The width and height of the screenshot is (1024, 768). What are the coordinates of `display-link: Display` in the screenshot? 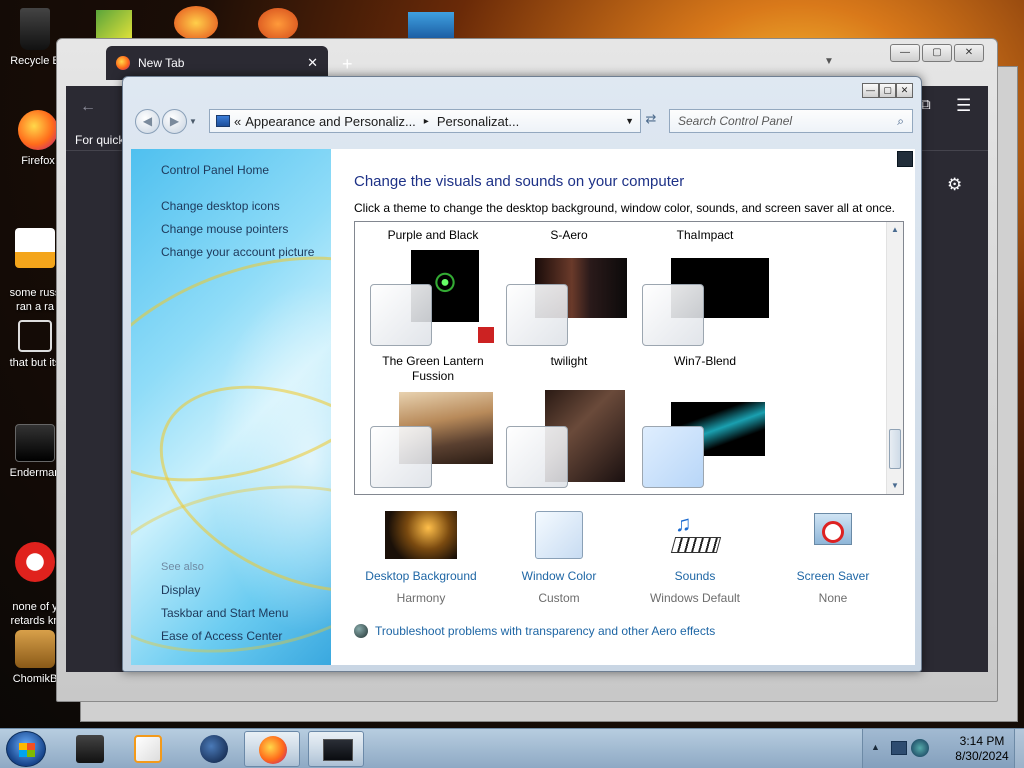 It's located at (180, 590).